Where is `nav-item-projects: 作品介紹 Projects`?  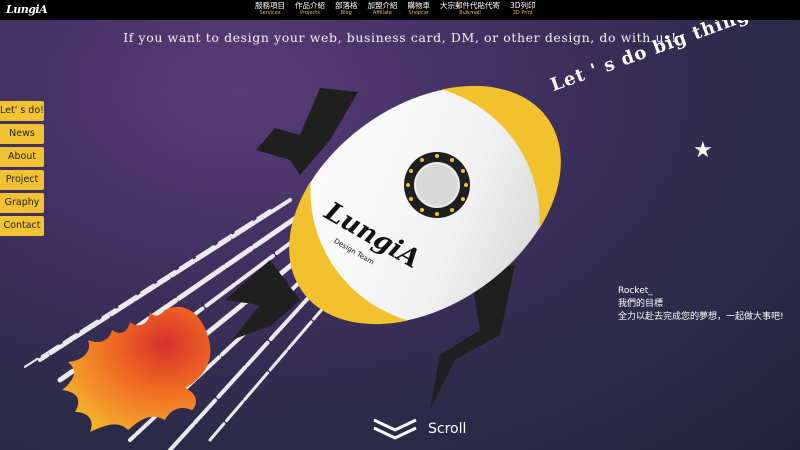 nav-item-projects: 作品介紹 Projects is located at coordinates (310, 9).